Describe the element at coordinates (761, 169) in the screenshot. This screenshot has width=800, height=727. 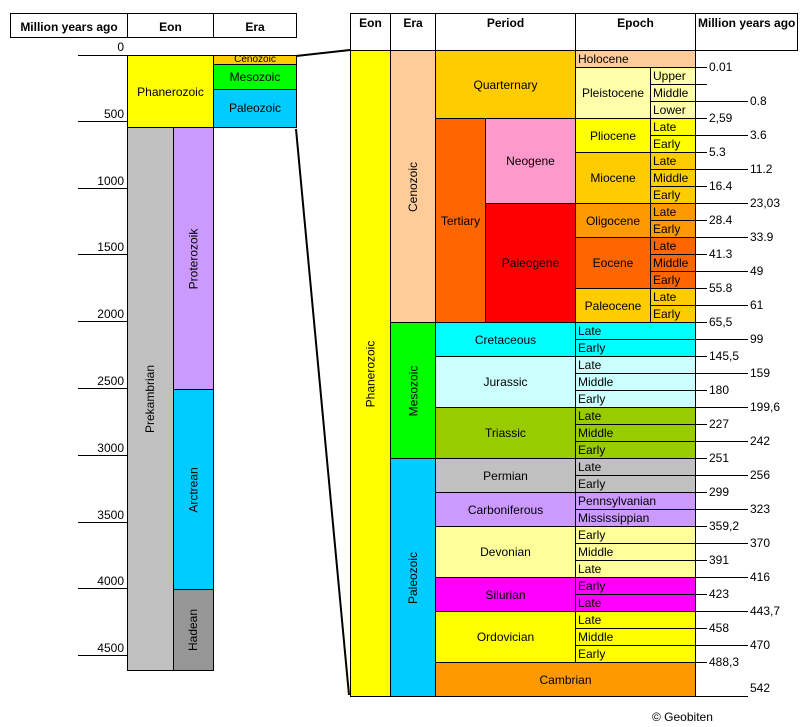
I see `mya-label: 11.2` at that location.